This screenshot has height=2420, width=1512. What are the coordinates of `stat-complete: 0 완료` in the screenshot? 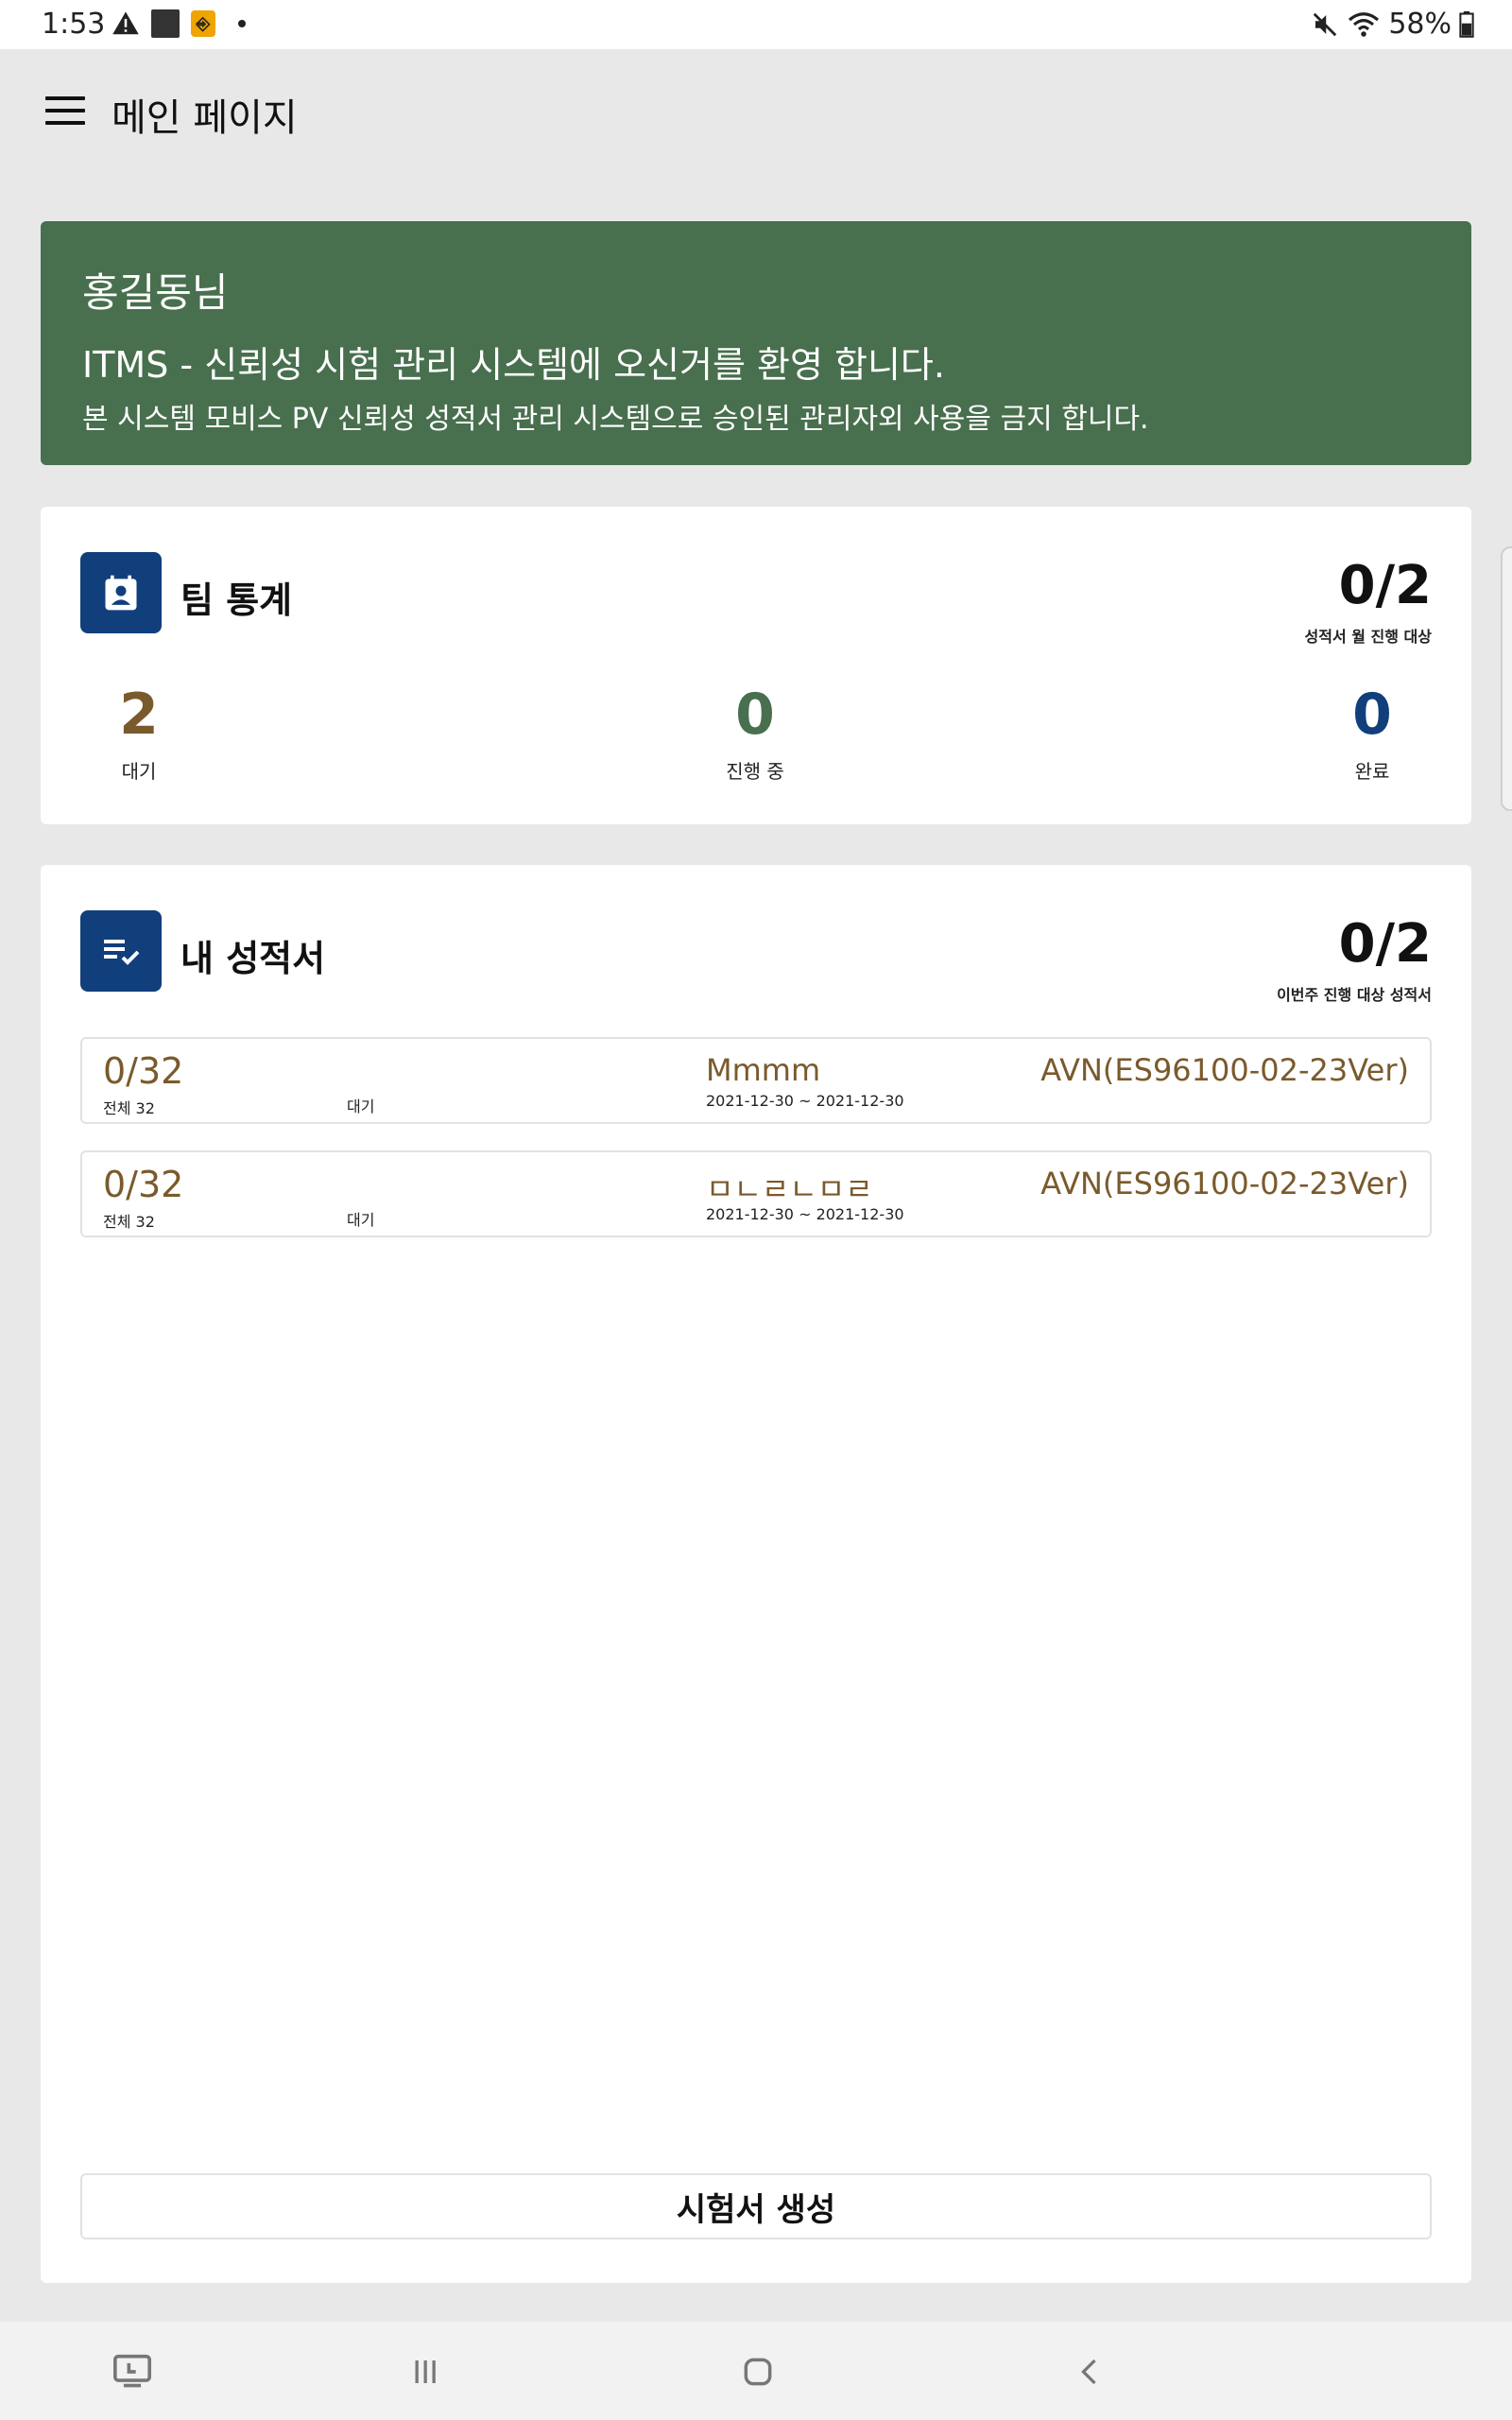 It's located at (1372, 735).